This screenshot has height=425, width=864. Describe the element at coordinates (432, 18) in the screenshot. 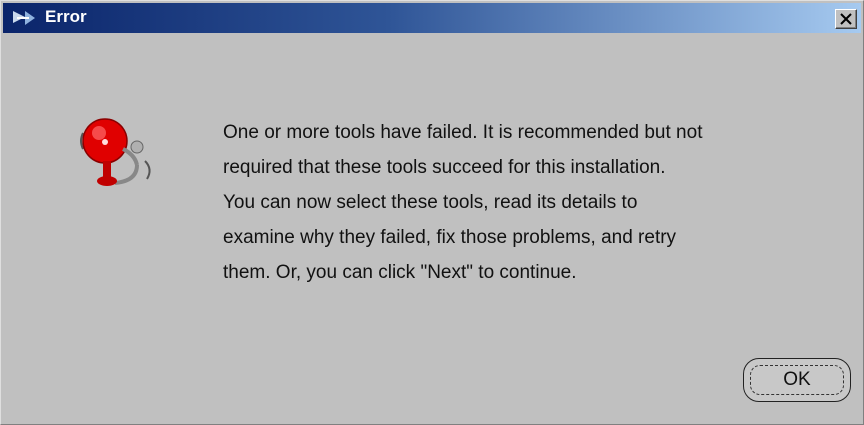

I see `title-bar: Error` at that location.